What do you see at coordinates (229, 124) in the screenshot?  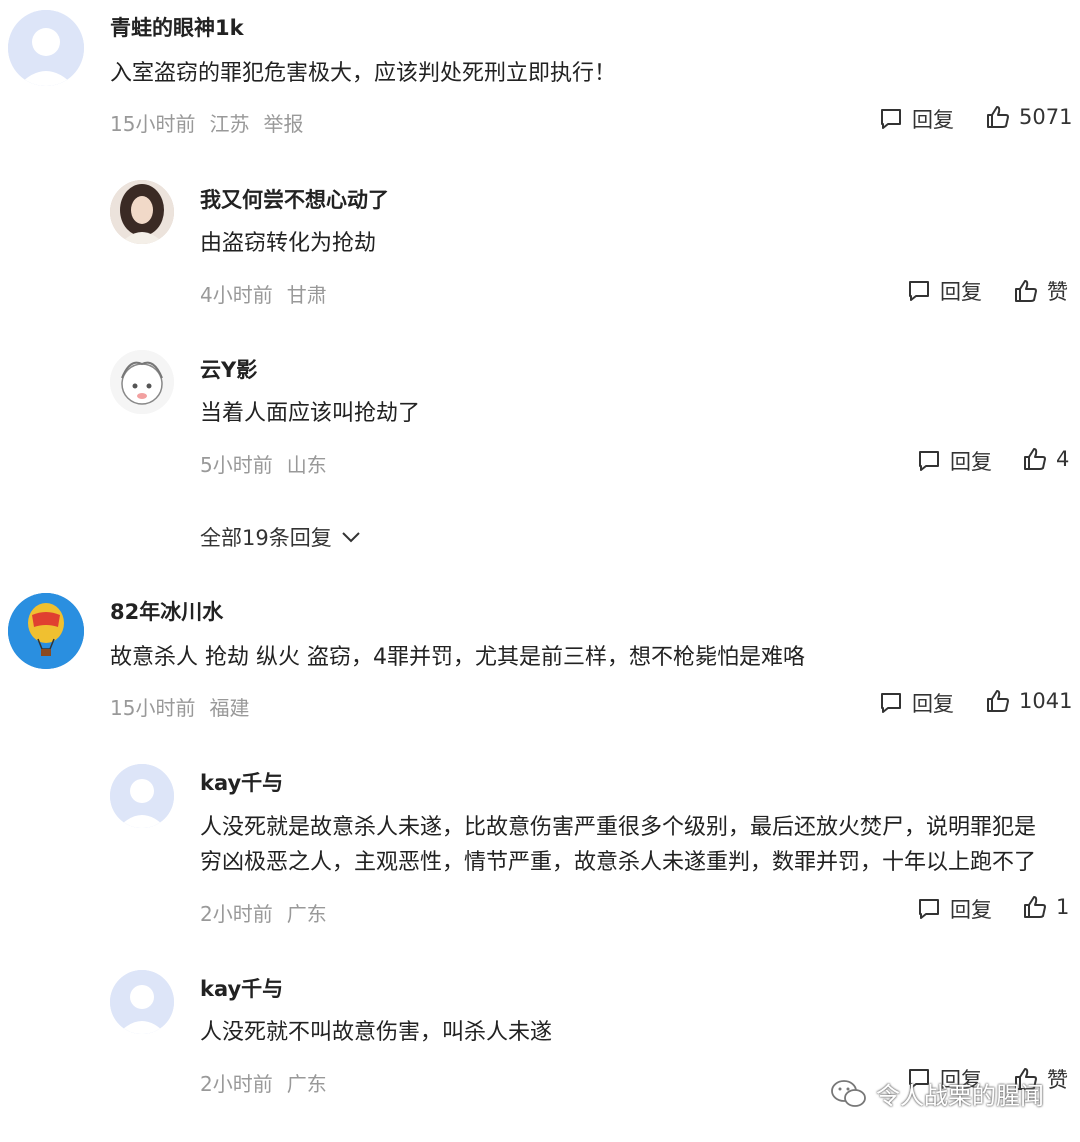 I see `comment-location: 江苏` at bounding box center [229, 124].